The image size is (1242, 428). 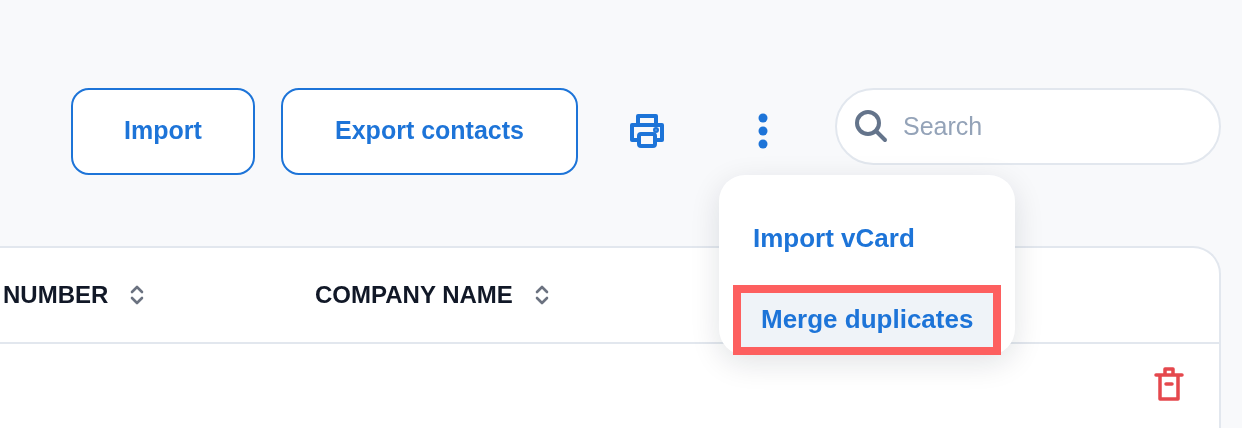 I want to click on more-icon, so click(x=763, y=131).